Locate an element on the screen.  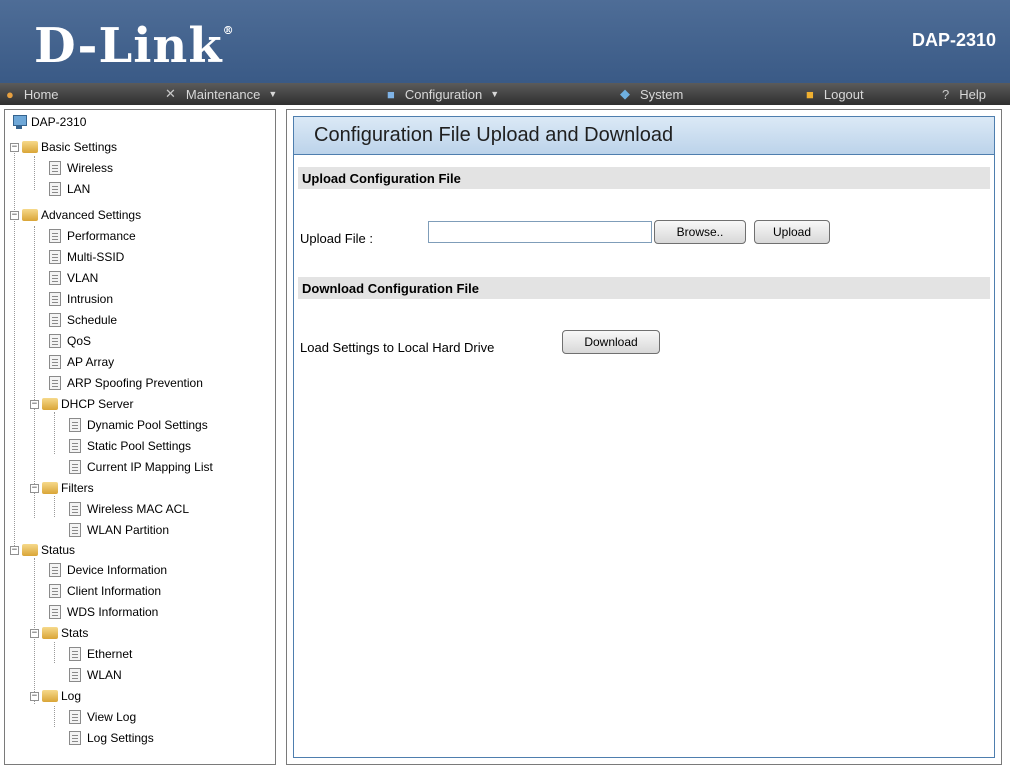
tree-item-basic-settings: − Basic Settings is located at coordinates (63, 147).